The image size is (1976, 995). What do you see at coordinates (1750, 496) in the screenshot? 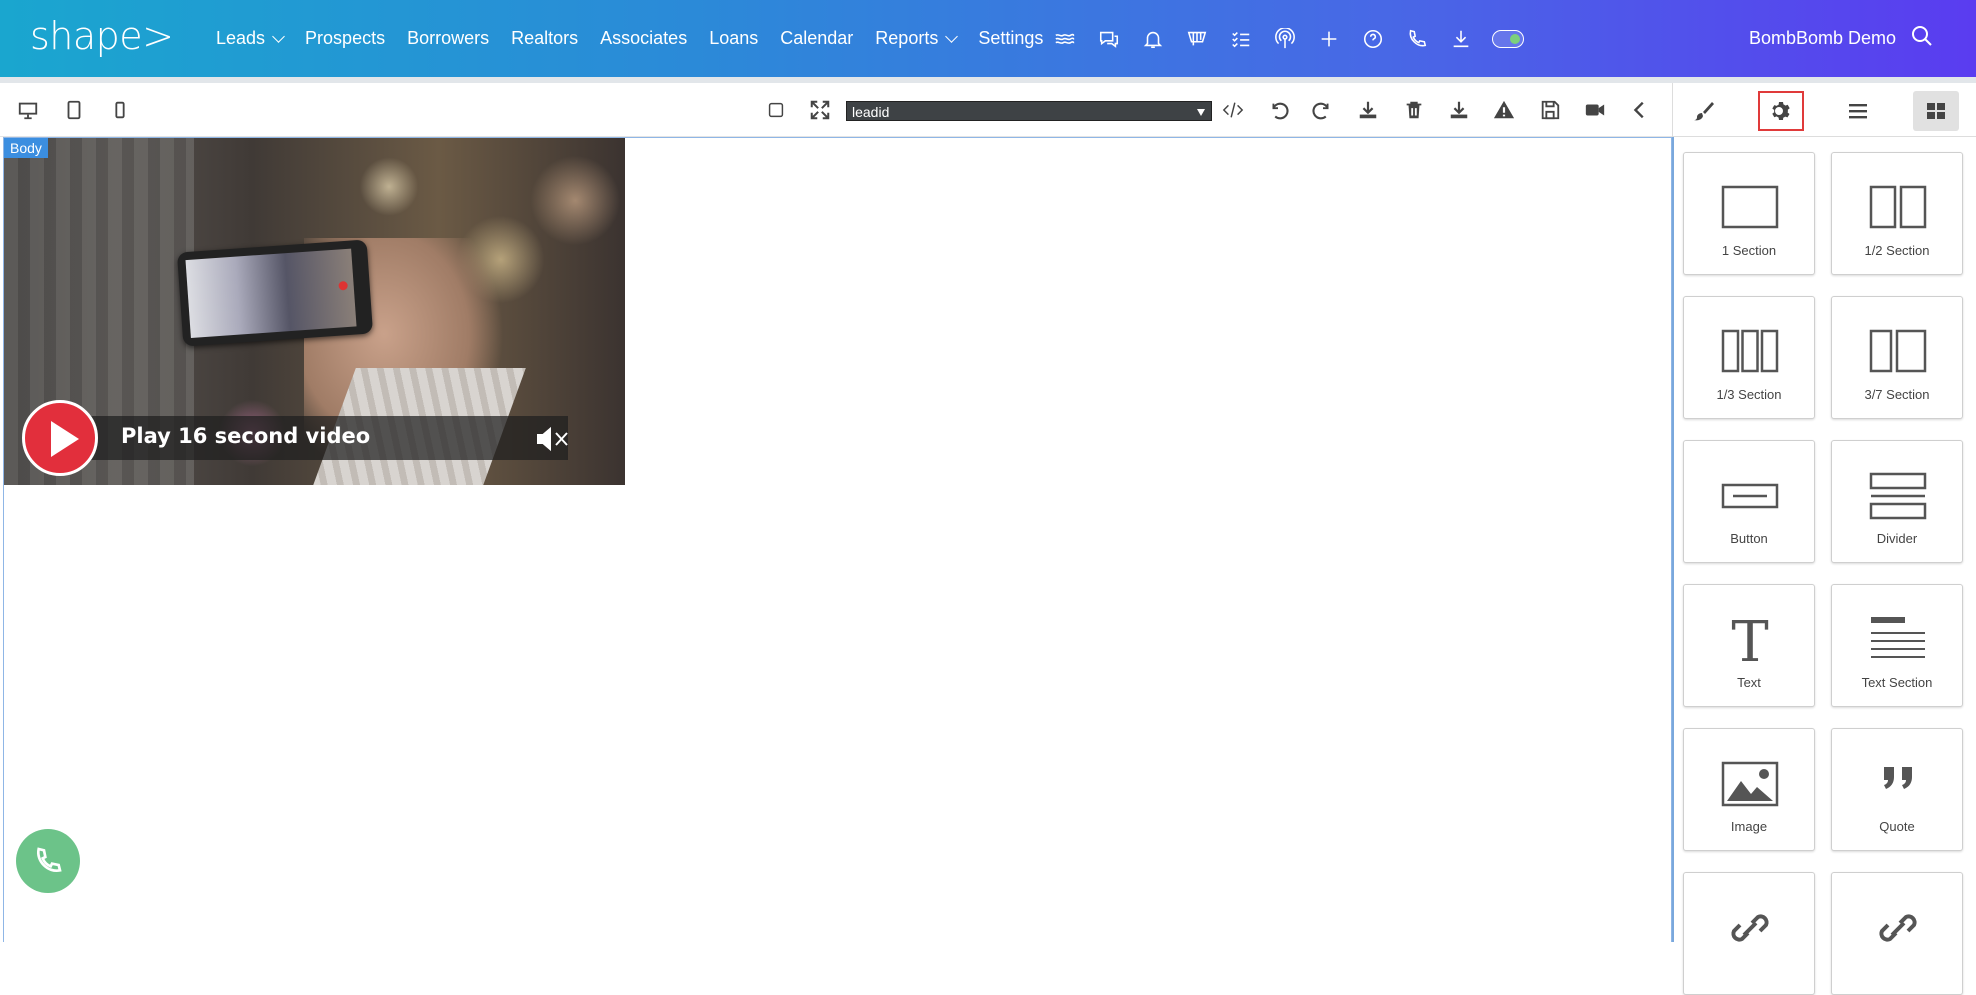
I see `button-block-icon` at bounding box center [1750, 496].